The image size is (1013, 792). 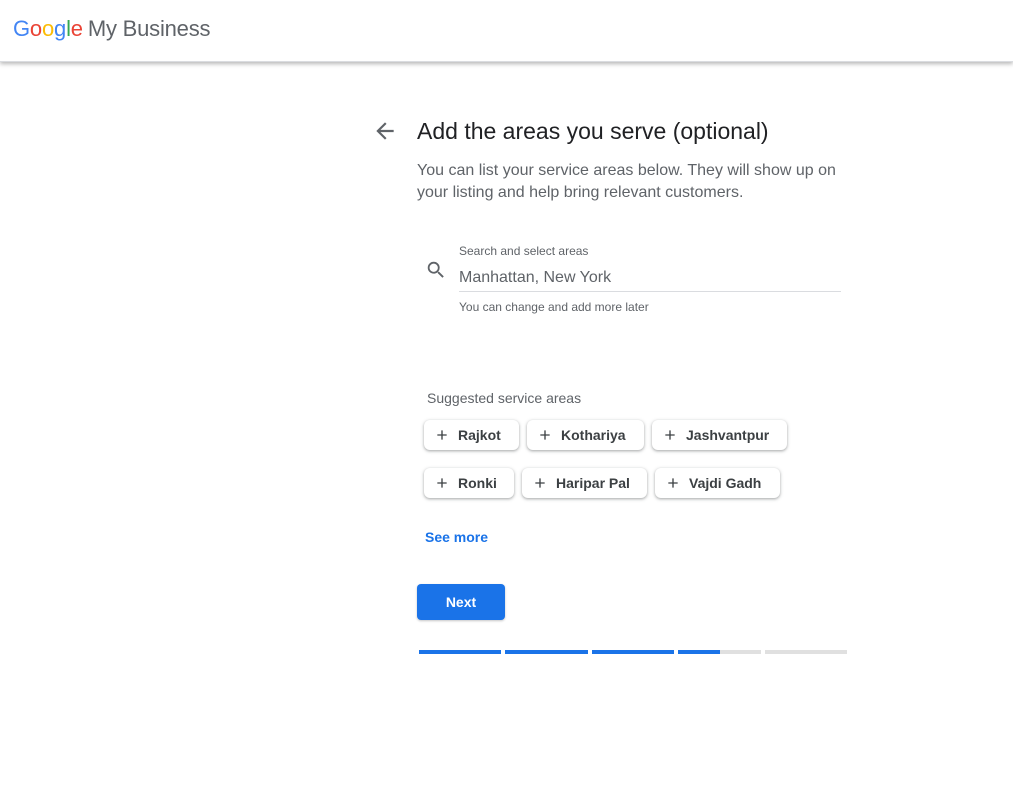 What do you see at coordinates (650, 278) in the screenshot?
I see `area-search-input` at bounding box center [650, 278].